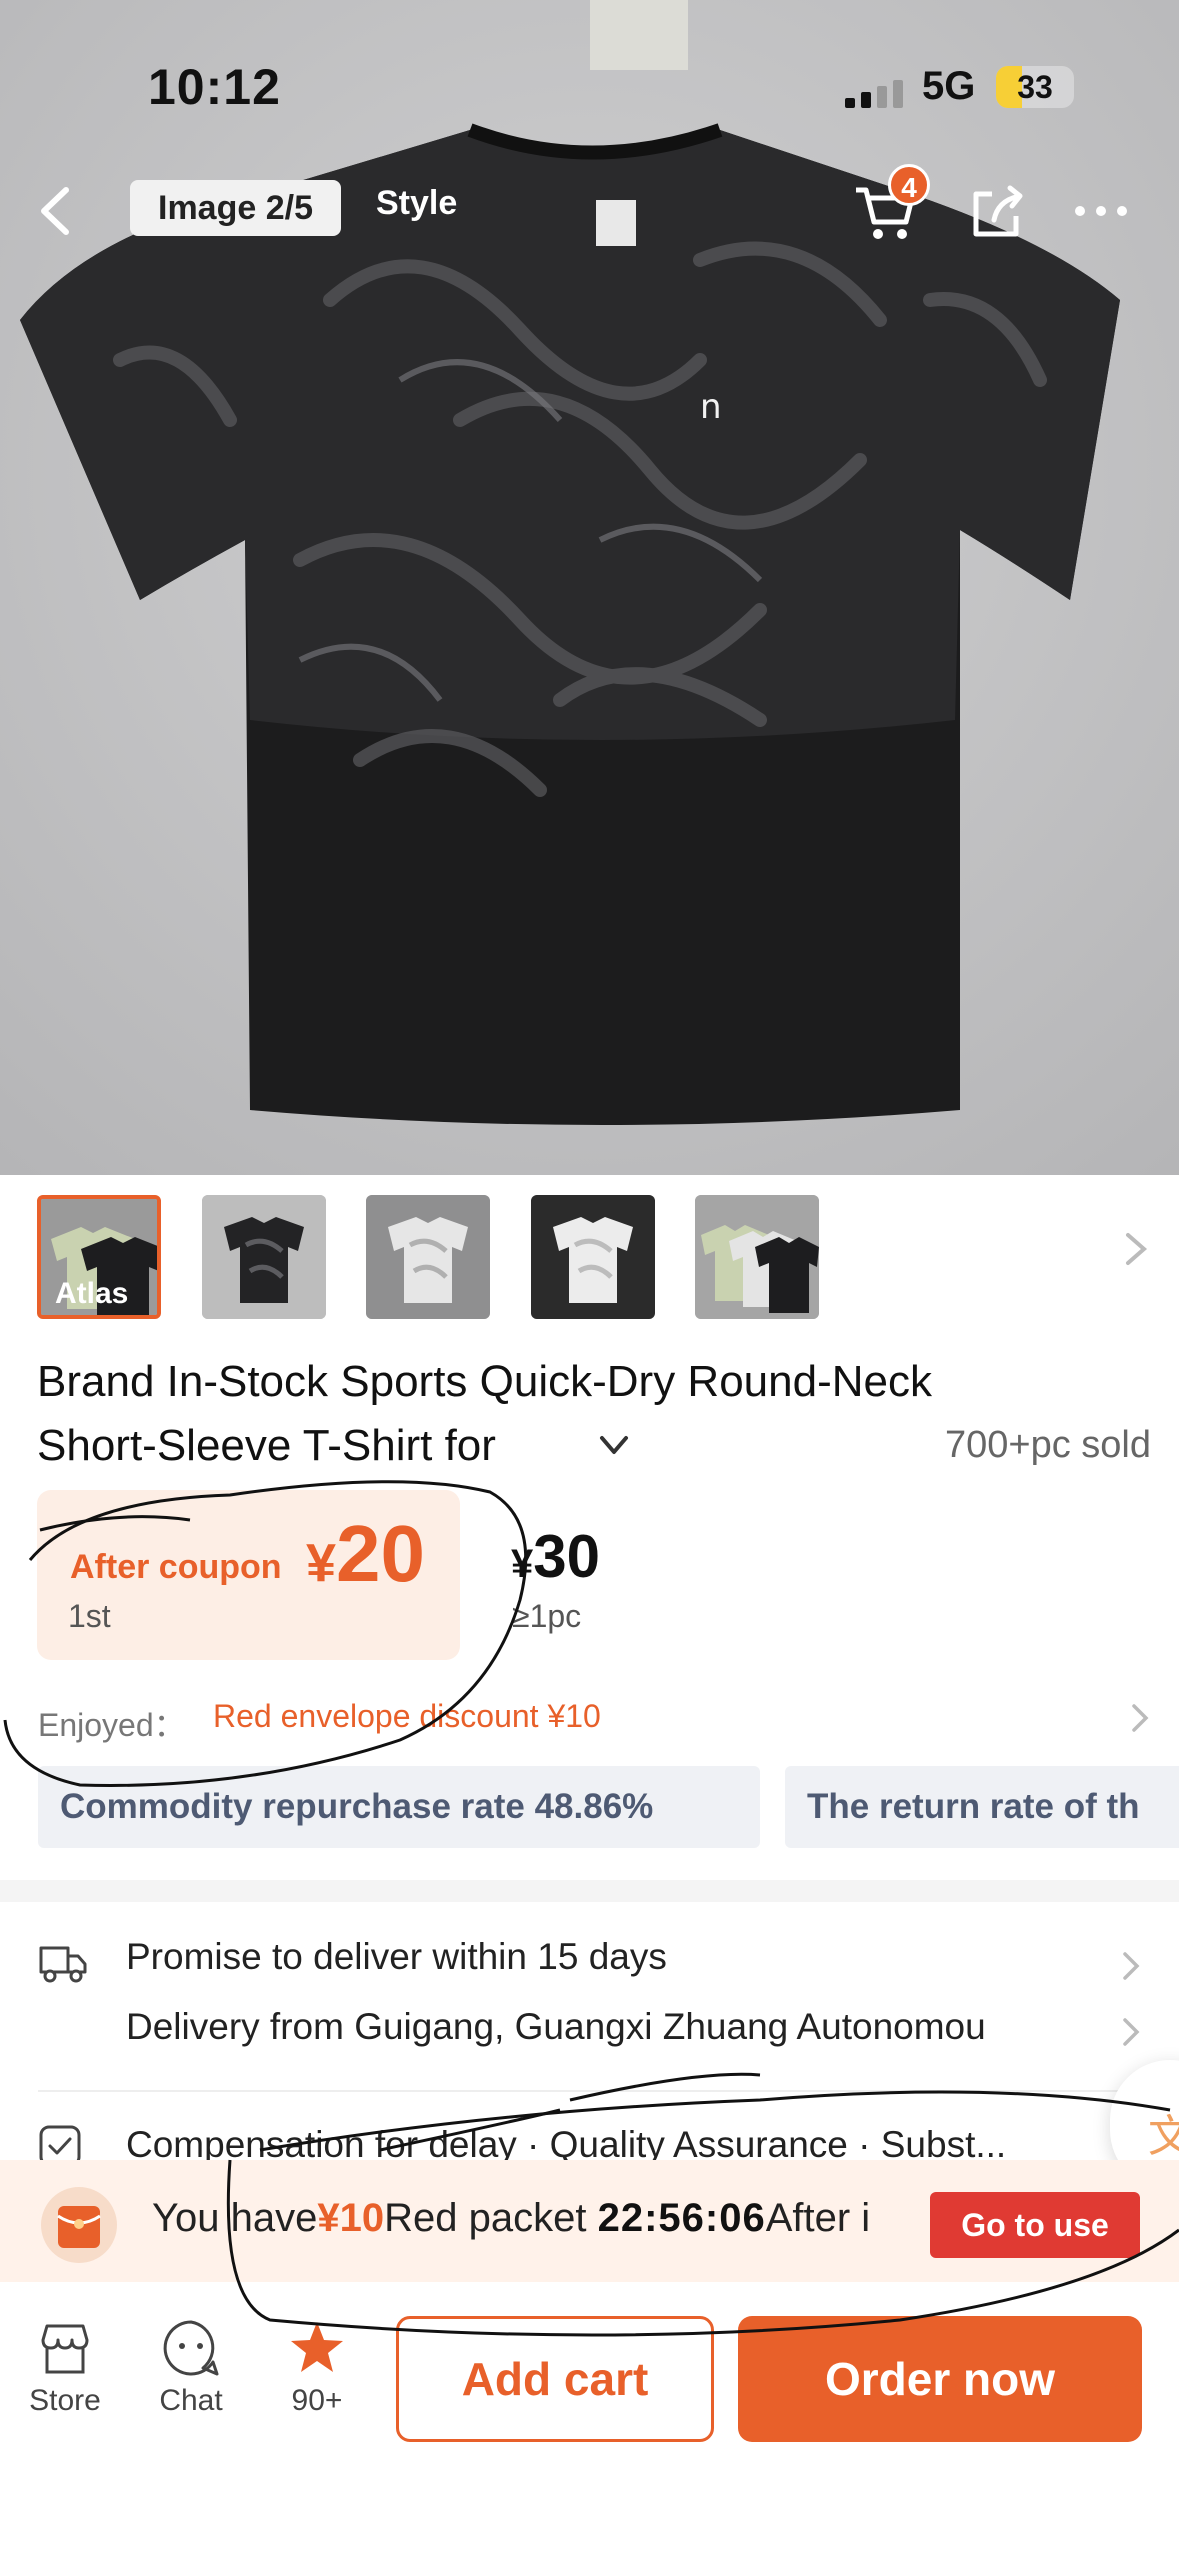  What do you see at coordinates (92, 1293) in the screenshot?
I see `thumbnail-label: Atlas` at bounding box center [92, 1293].